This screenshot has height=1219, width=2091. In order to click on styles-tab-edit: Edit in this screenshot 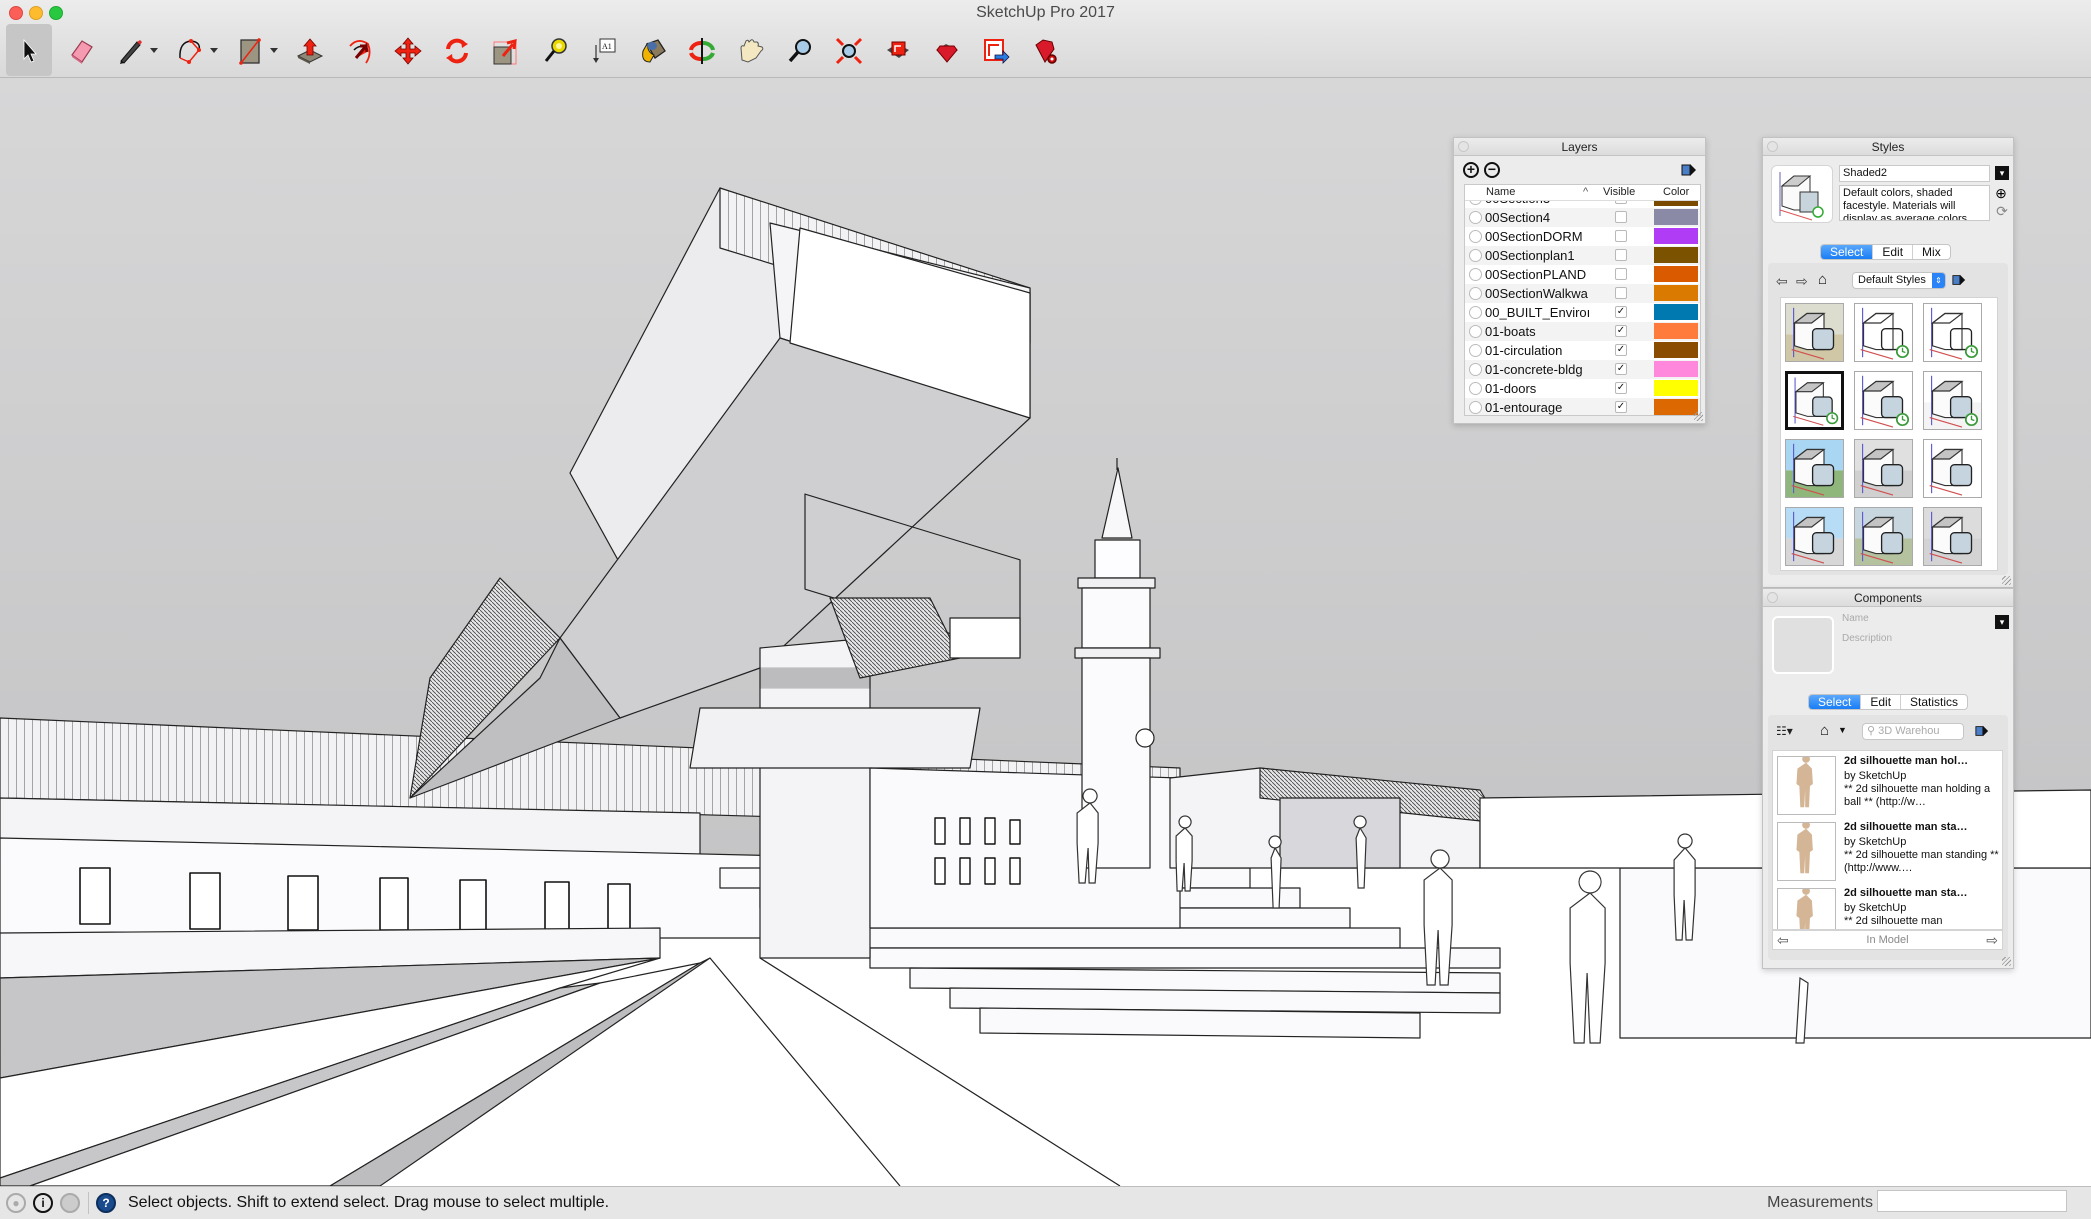, I will do `click(1893, 252)`.